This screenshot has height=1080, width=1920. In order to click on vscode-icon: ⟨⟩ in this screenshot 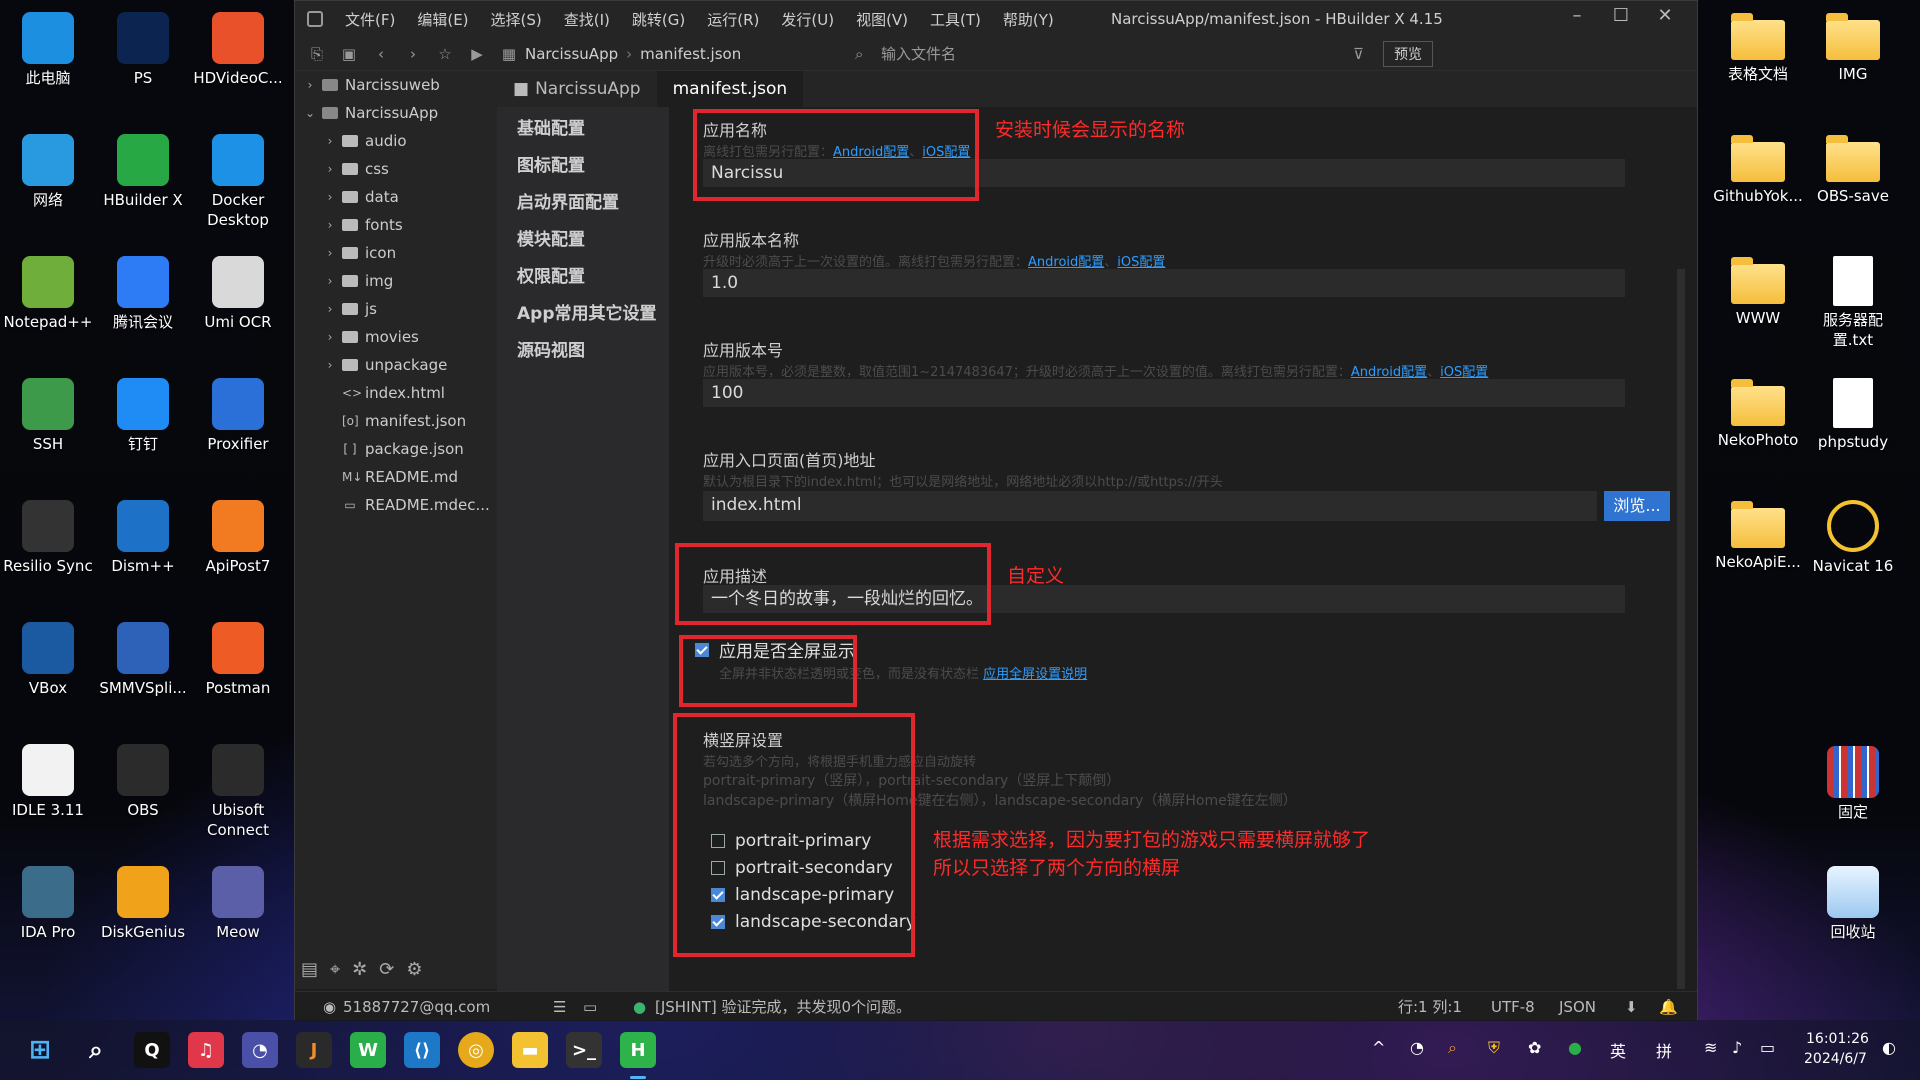, I will do `click(422, 1050)`.